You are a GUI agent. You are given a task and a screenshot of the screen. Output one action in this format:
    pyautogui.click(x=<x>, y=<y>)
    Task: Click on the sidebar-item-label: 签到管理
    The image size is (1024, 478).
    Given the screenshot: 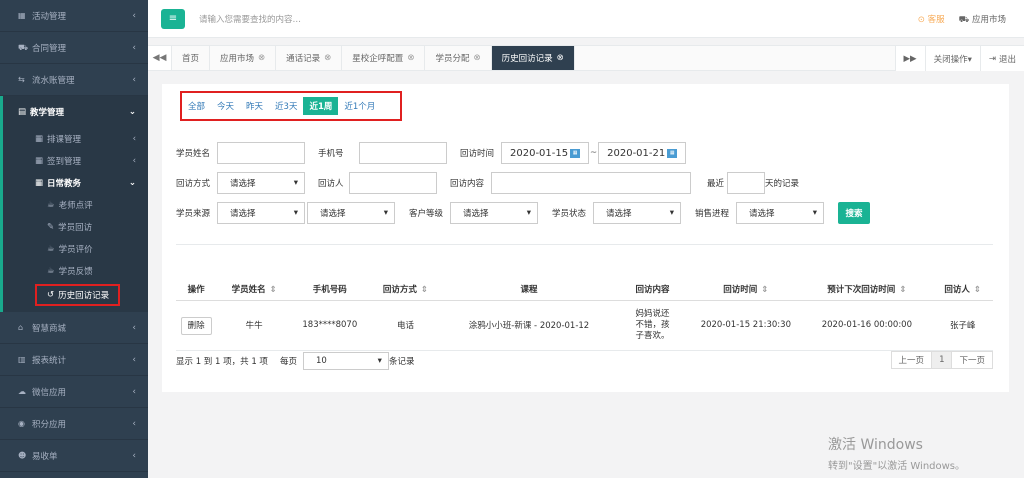 What is the action you would take?
    pyautogui.click(x=64, y=162)
    